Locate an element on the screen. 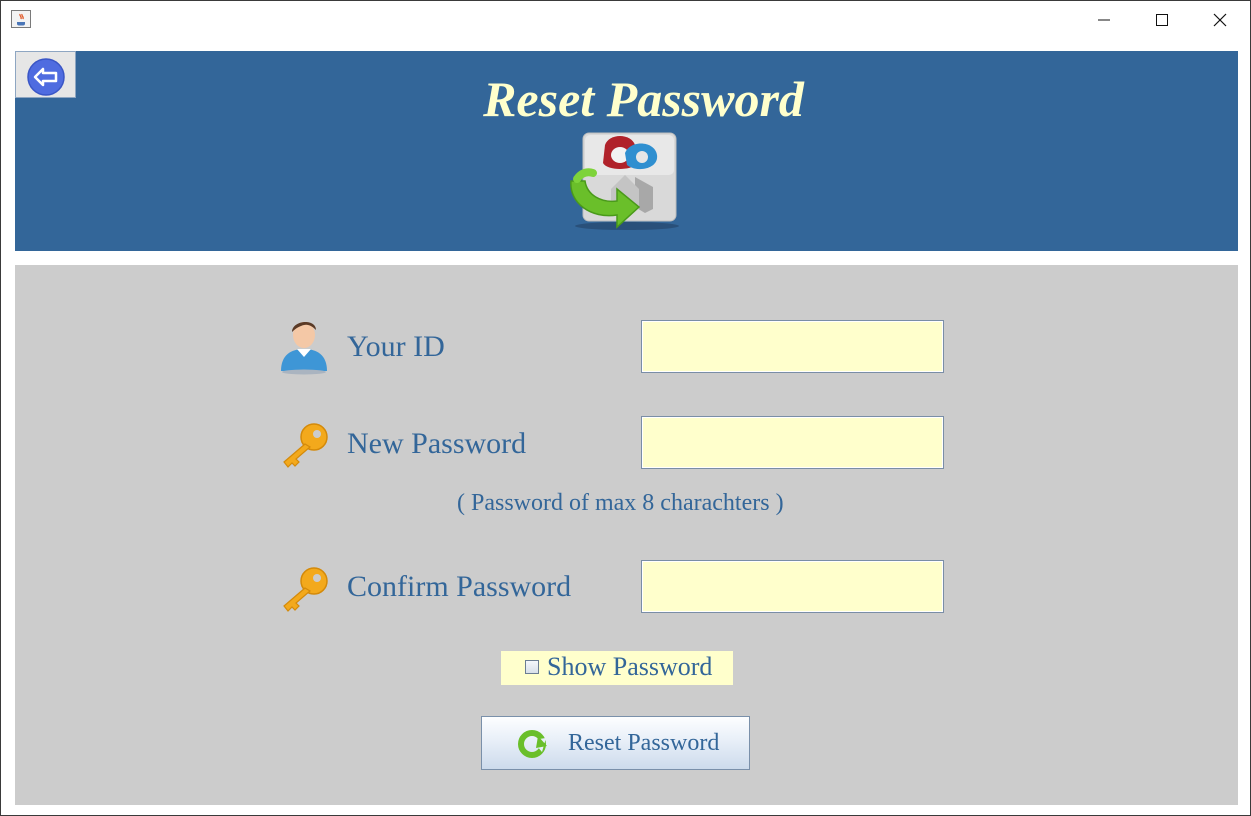 The image size is (1251, 816). reset-password-label: Reset Password is located at coordinates (644, 743).